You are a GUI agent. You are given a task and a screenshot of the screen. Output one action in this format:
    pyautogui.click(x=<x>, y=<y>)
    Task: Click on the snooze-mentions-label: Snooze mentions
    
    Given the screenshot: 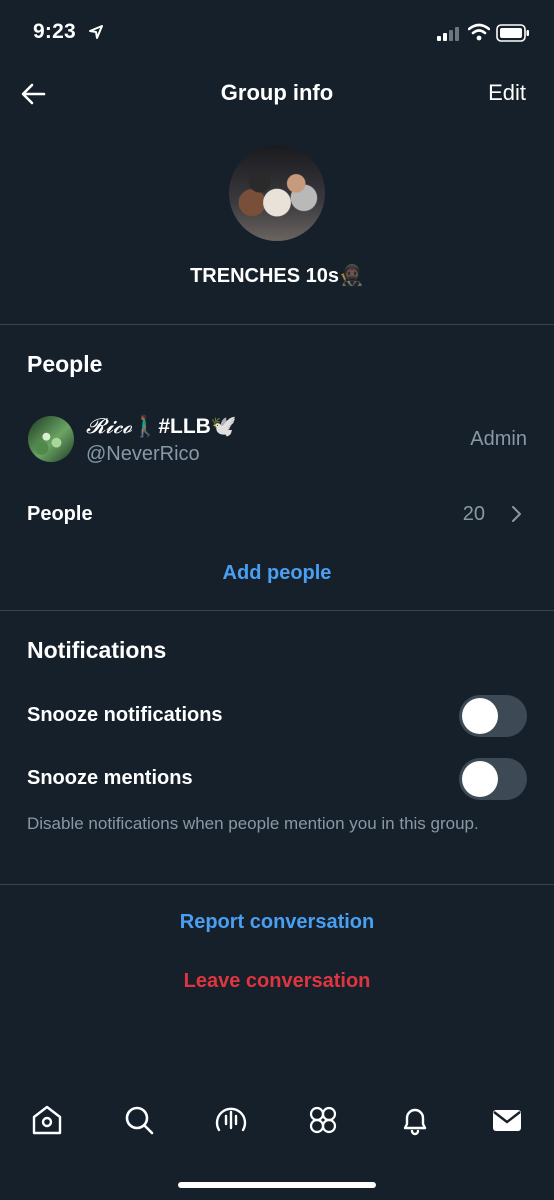 What is the action you would take?
    pyautogui.click(x=110, y=778)
    